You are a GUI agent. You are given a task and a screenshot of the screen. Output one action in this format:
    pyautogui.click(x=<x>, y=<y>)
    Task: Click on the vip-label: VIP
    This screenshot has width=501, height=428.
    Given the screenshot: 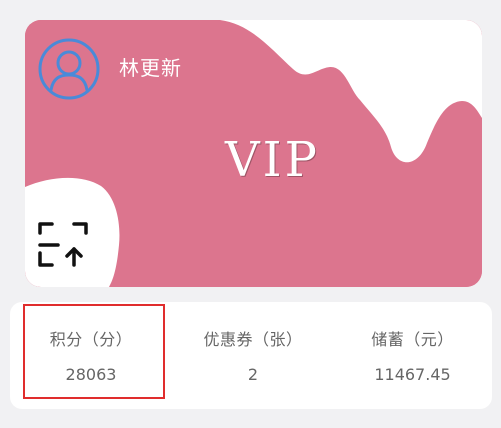 What is the action you would take?
    pyautogui.click(x=272, y=160)
    